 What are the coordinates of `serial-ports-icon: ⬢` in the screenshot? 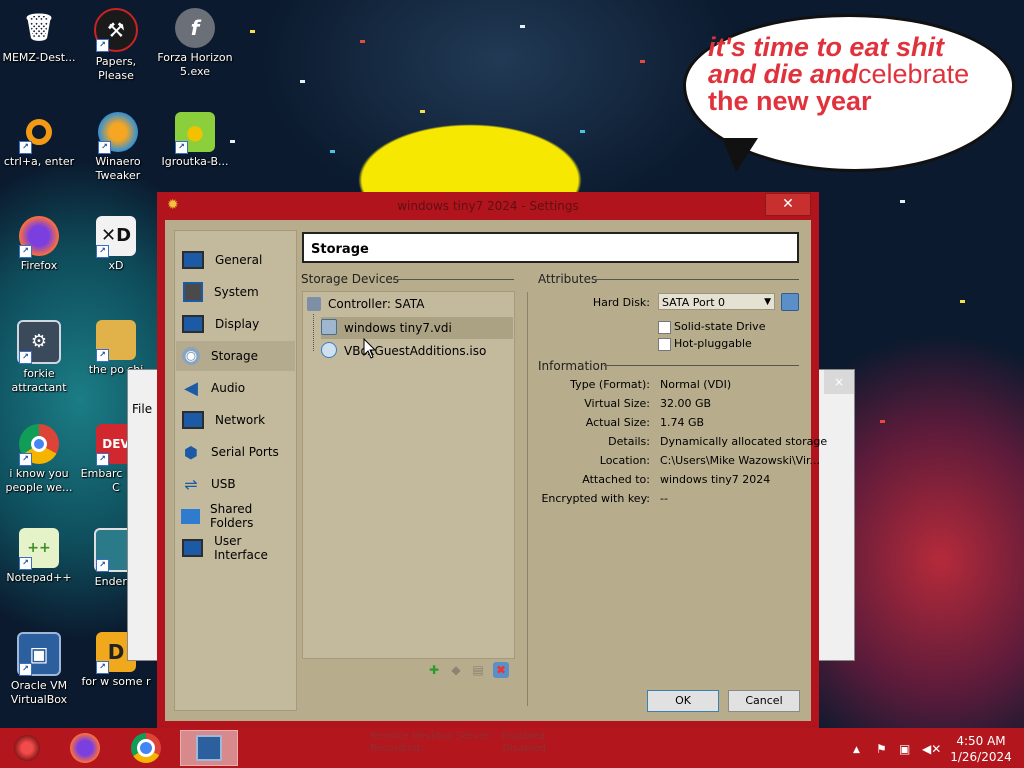 It's located at (191, 452).